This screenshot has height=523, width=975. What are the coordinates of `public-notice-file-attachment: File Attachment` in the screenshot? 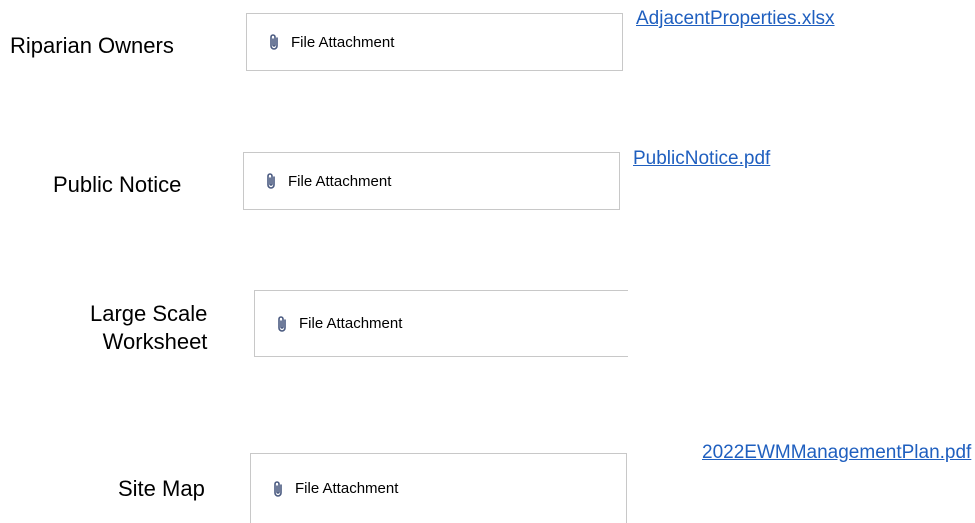 It's located at (431, 181).